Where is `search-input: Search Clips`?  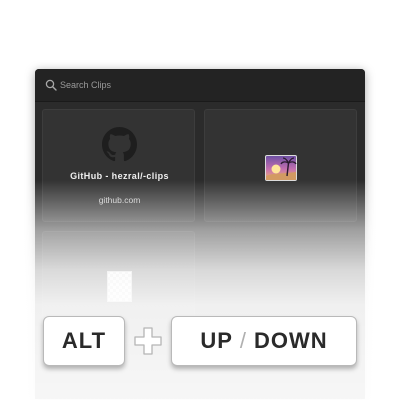
search-input: Search Clips is located at coordinates (85, 85).